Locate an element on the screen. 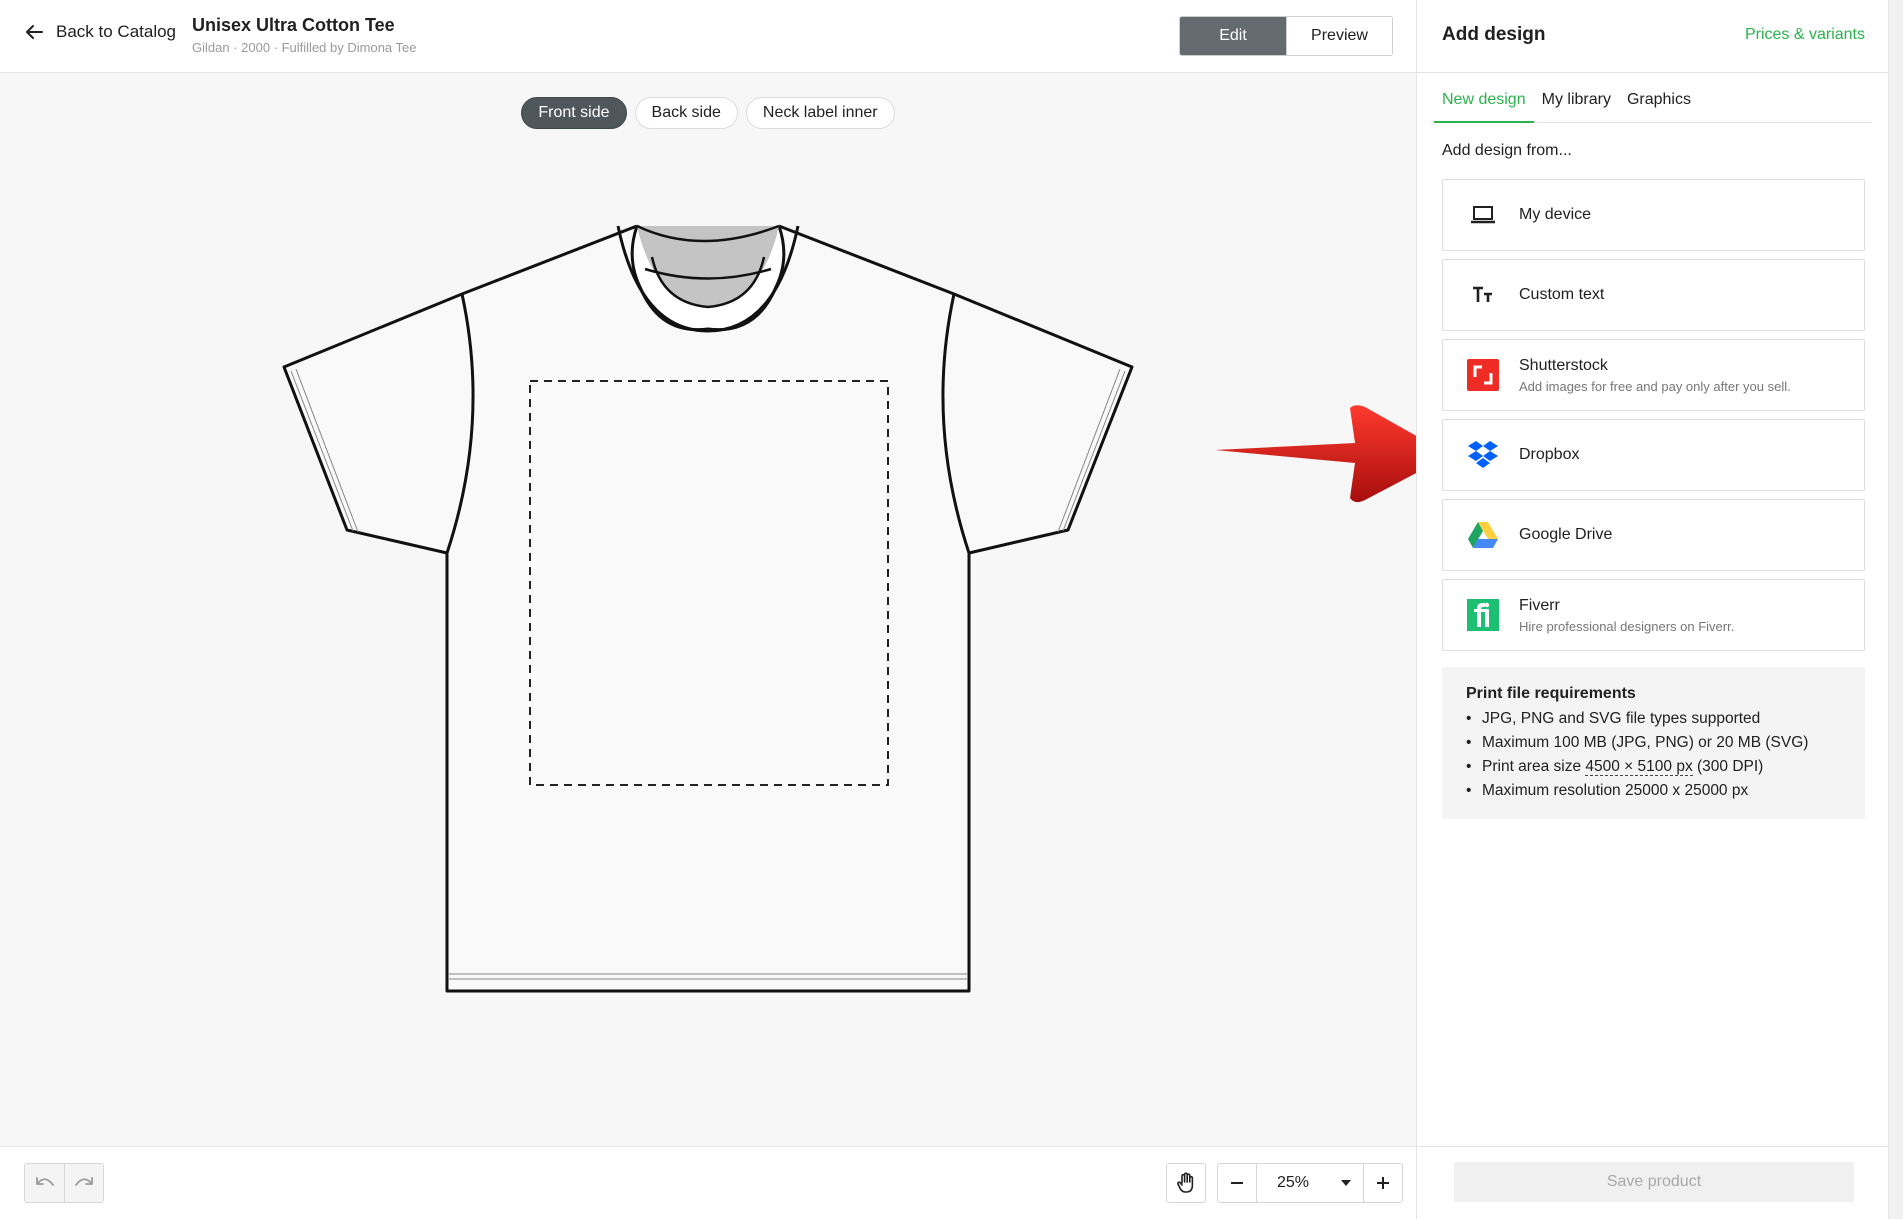 The width and height of the screenshot is (1903, 1219). zoom-control: 25% is located at coordinates (1310, 1183).